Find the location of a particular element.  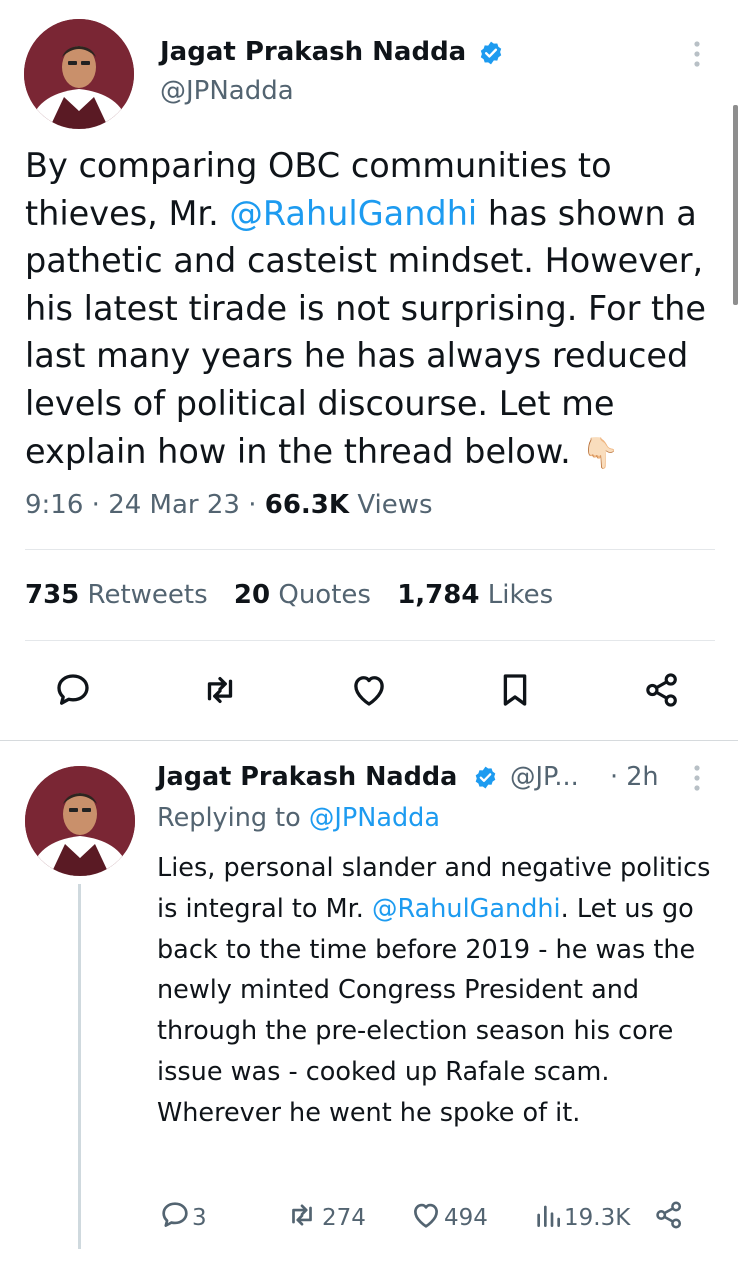

retweets-stat: 735 Retweets is located at coordinates (116, 595).